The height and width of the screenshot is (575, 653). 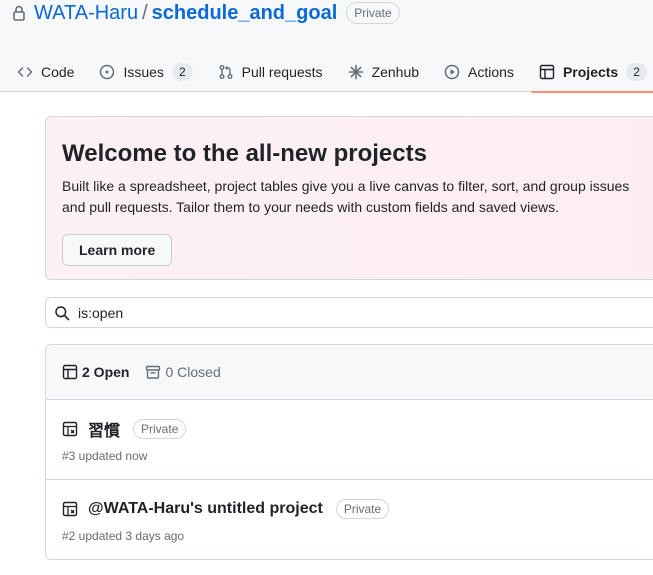 I want to click on issues-count: 2, so click(x=182, y=72).